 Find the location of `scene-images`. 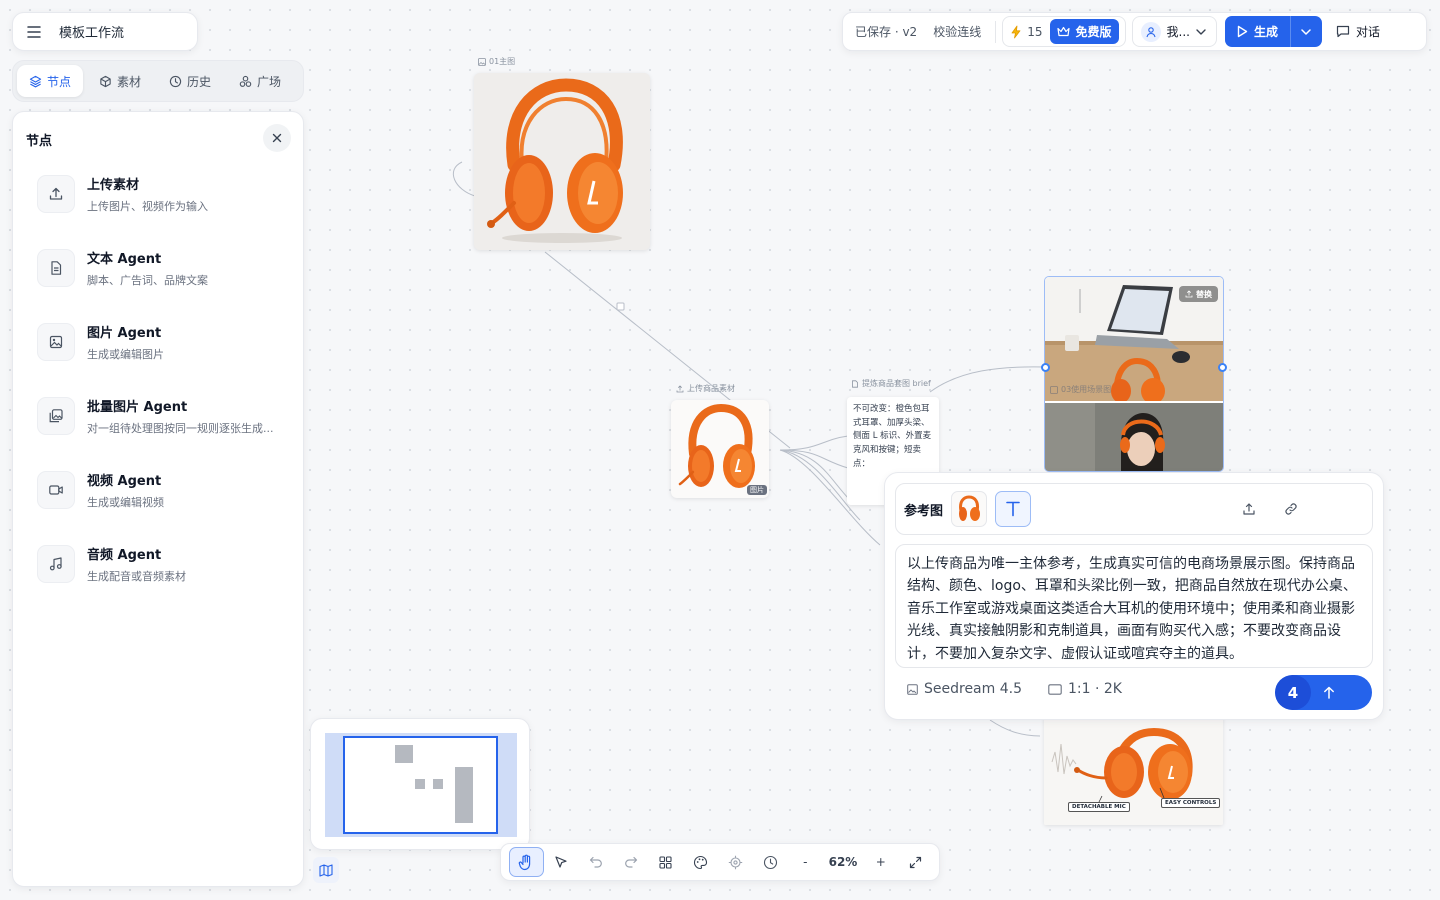

scene-images is located at coordinates (1134, 374).